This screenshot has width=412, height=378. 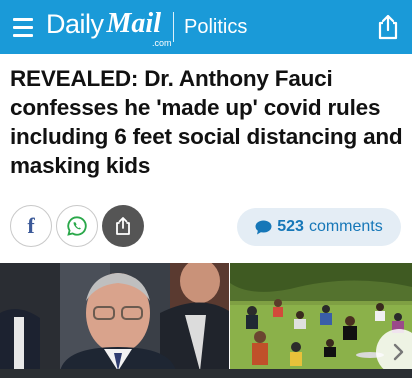 I want to click on bottom-dark-strip, so click(x=206, y=373).